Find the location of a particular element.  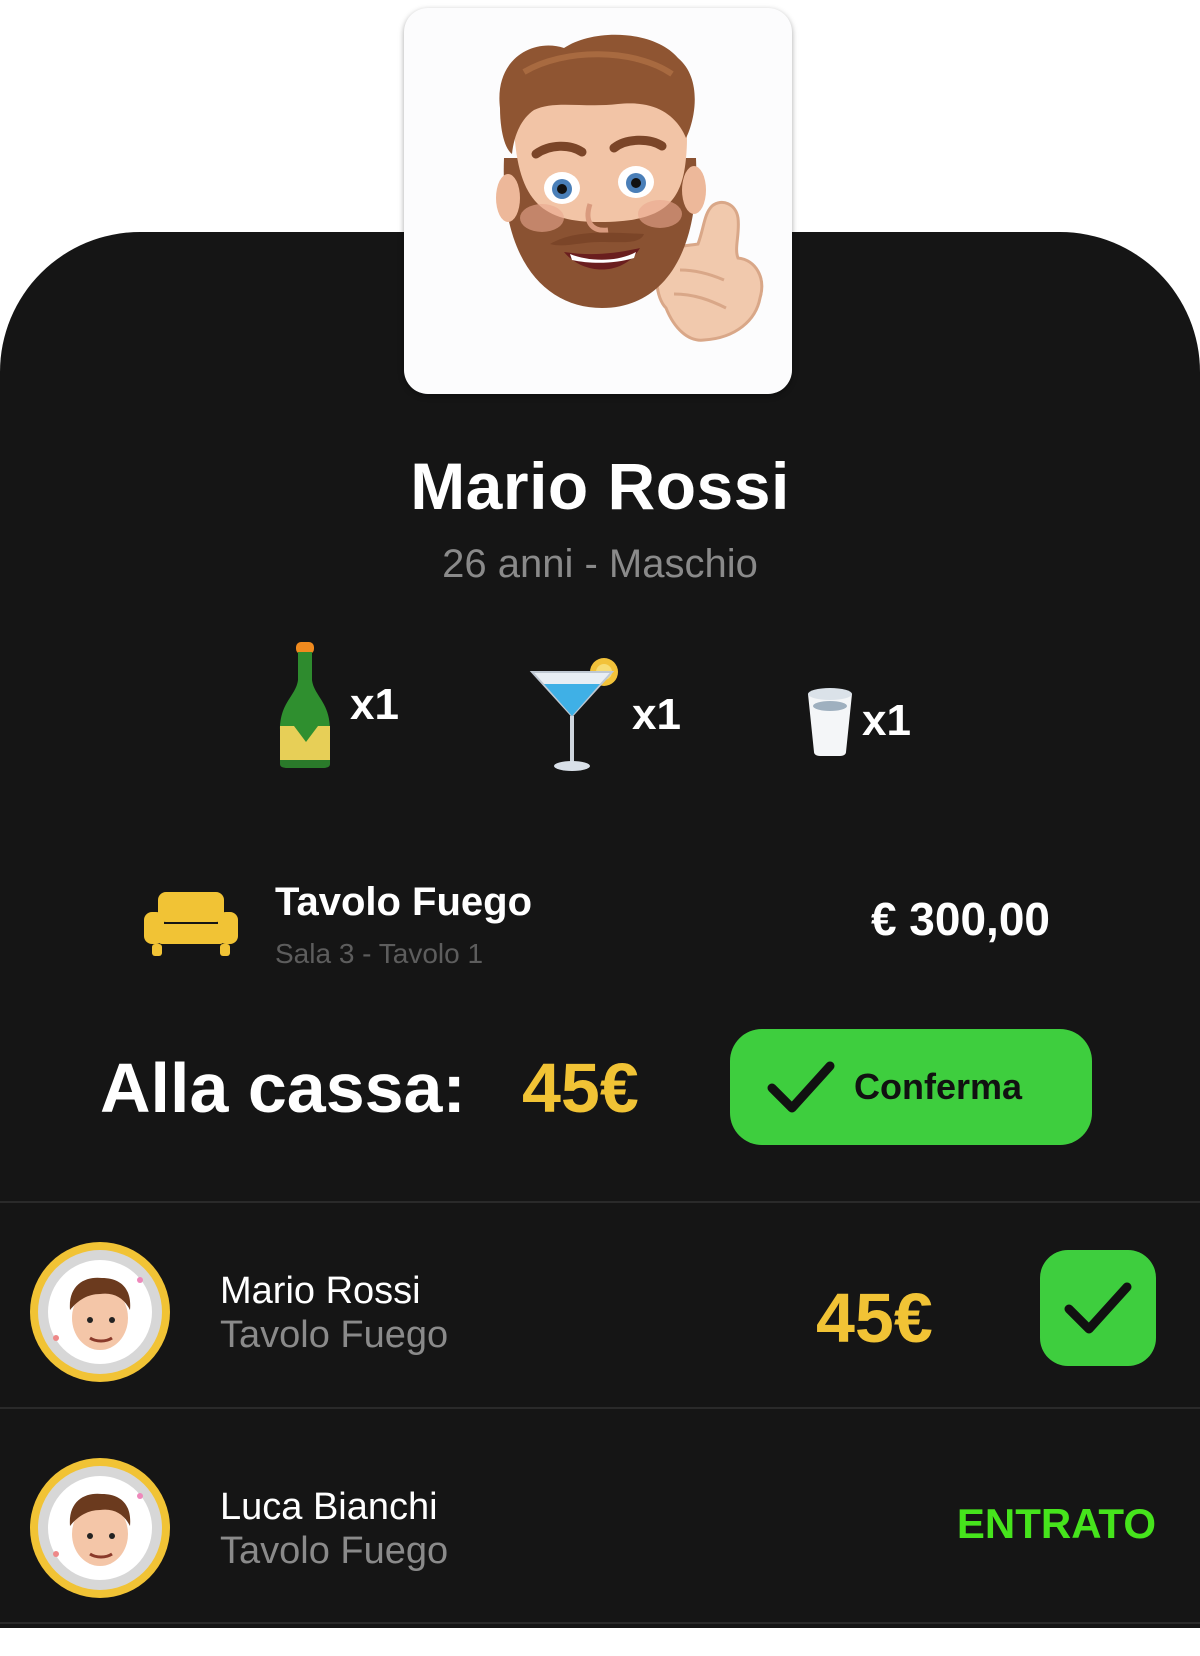

guest-confirm-button is located at coordinates (1098, 1308).